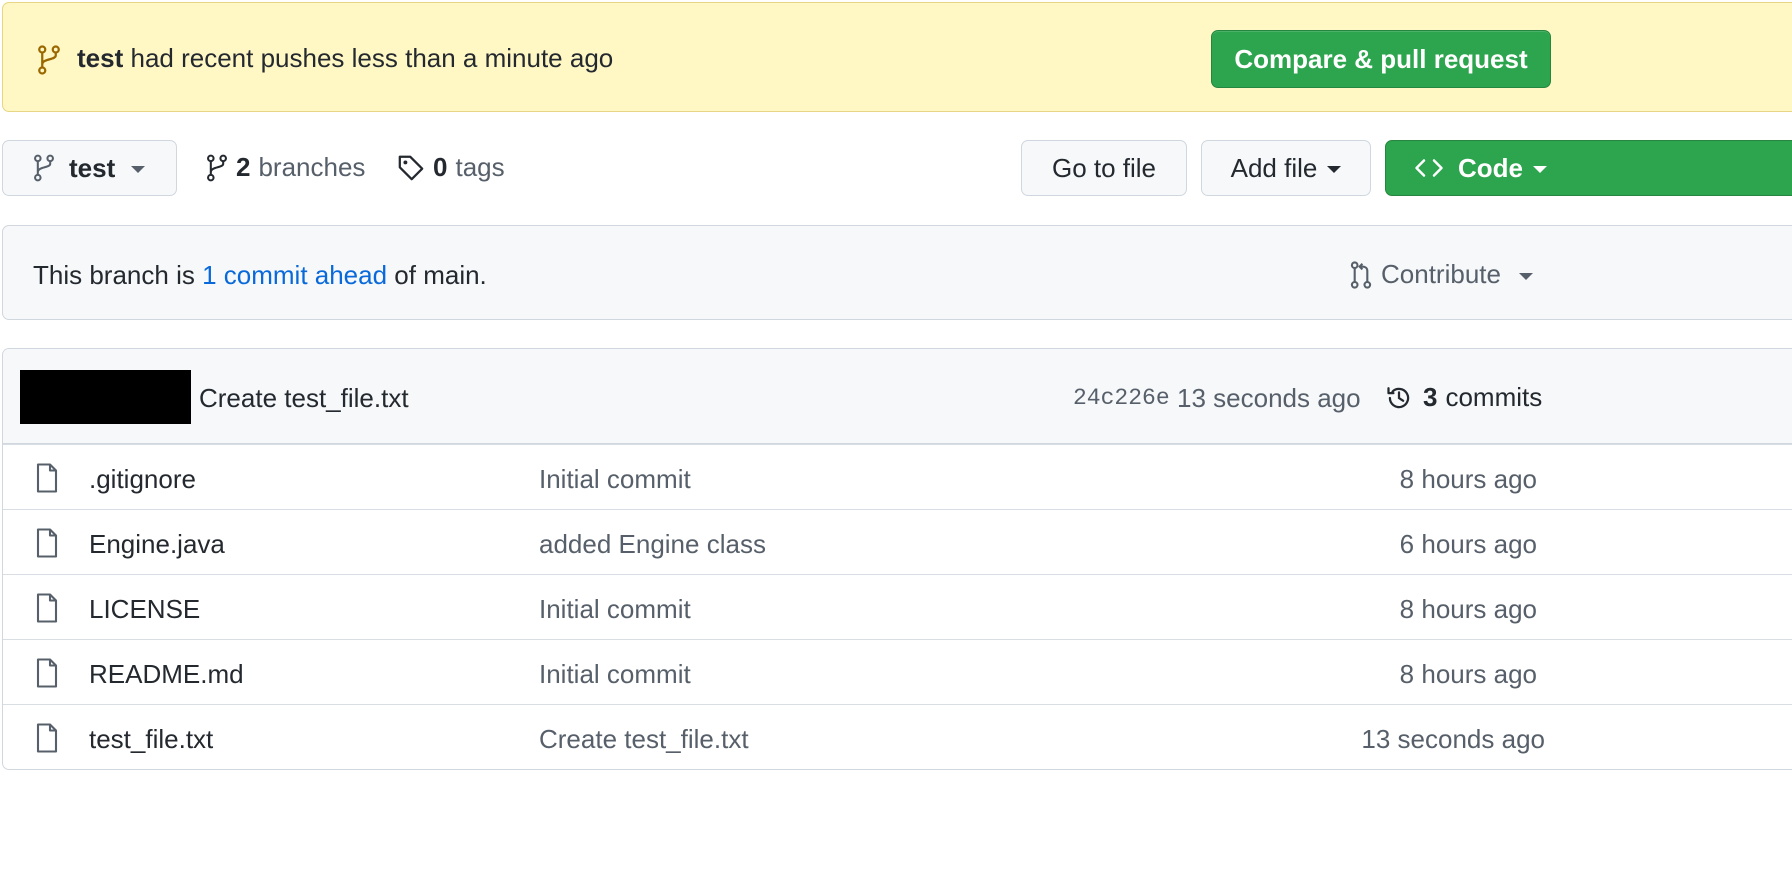  I want to click on compare-pull-request-button: Compare & pull request, so click(1381, 59).